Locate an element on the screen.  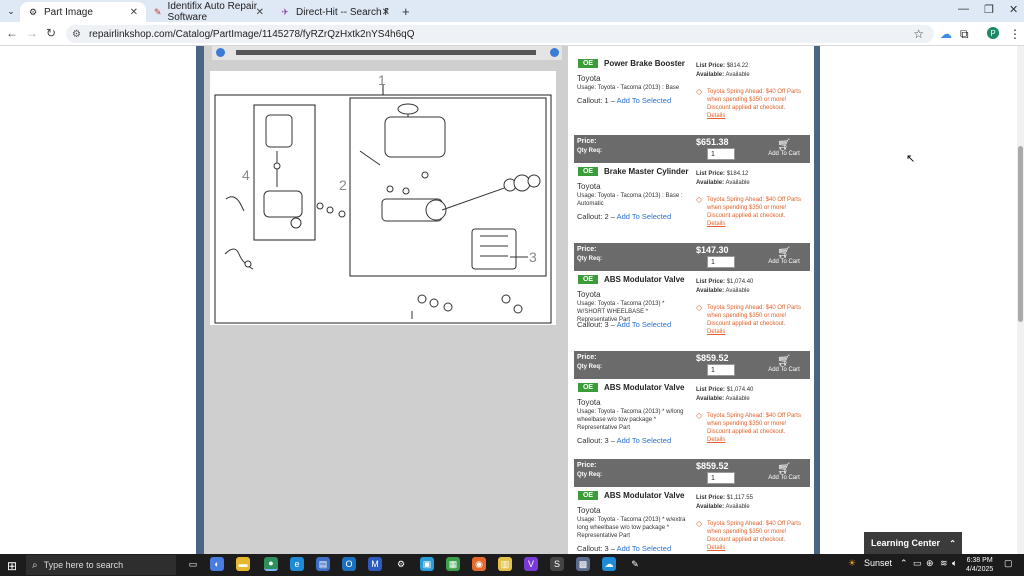
chevron-up-icon: ⌃ is located at coordinates (952, 543).